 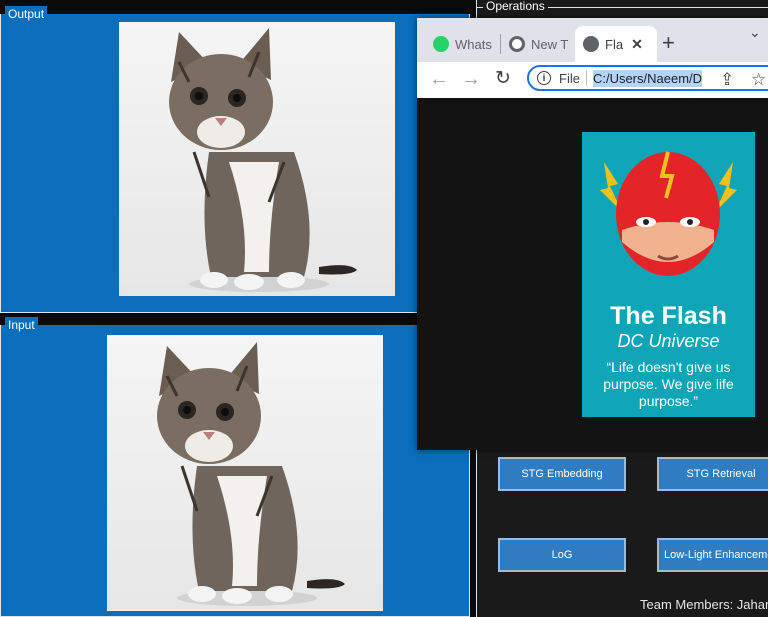 I want to click on bookmark-star-icon: ☆, so click(x=758, y=80).